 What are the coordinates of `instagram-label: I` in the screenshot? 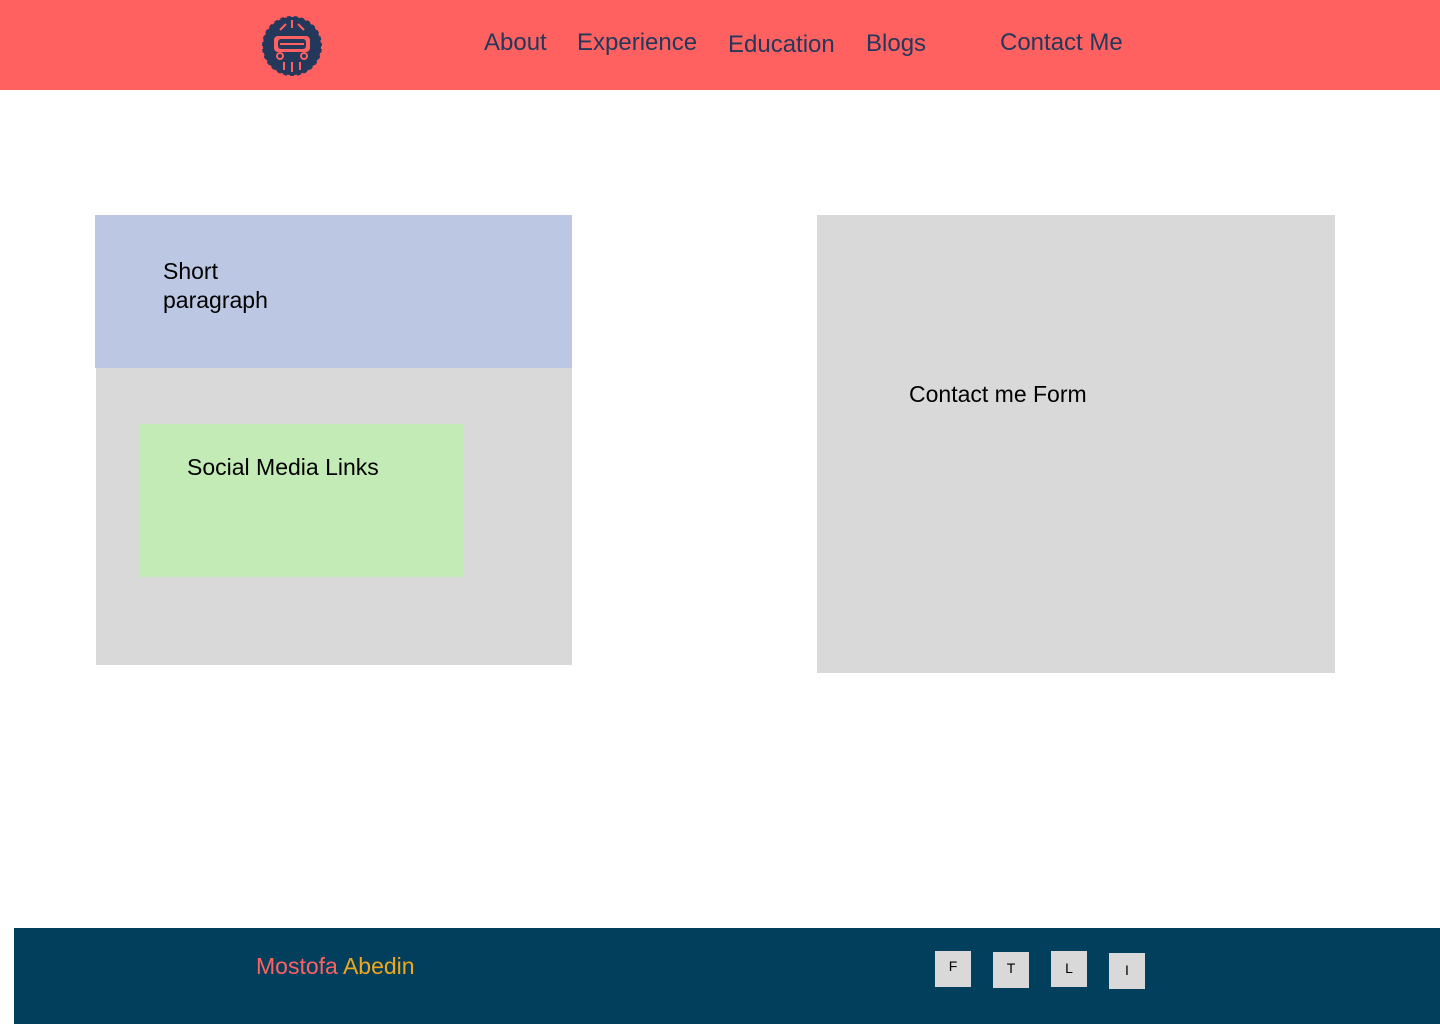 It's located at (1127, 970).